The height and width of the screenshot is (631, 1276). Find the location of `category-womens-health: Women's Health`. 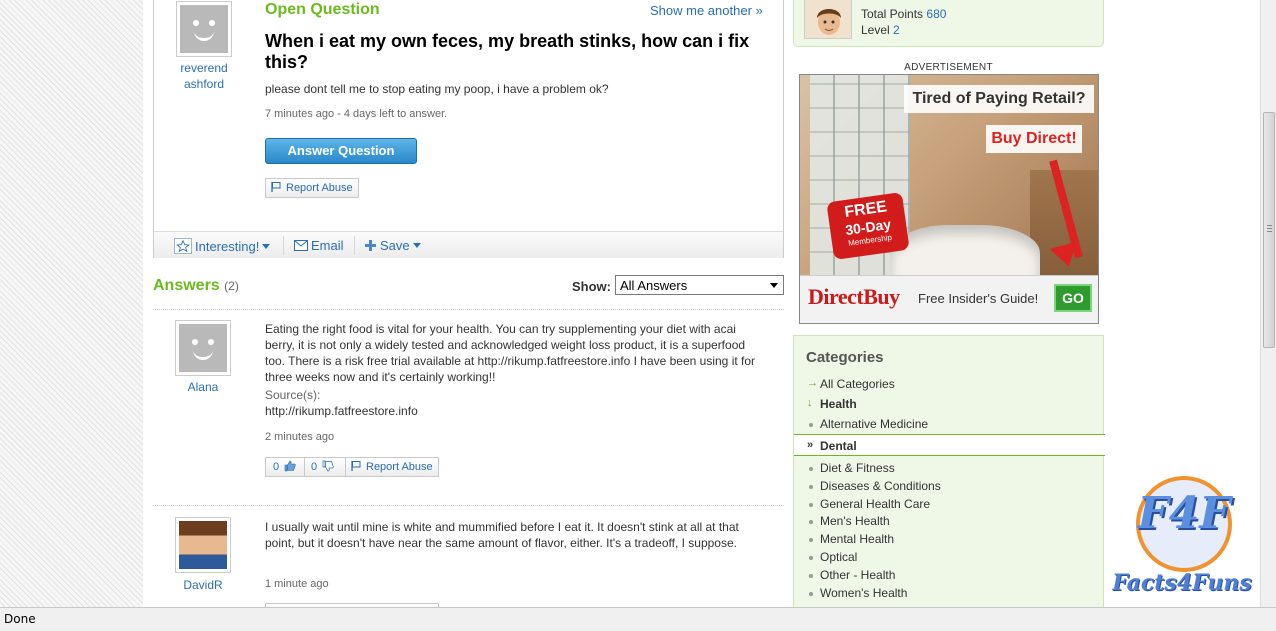

category-womens-health: Women's Health is located at coordinates (858, 593).